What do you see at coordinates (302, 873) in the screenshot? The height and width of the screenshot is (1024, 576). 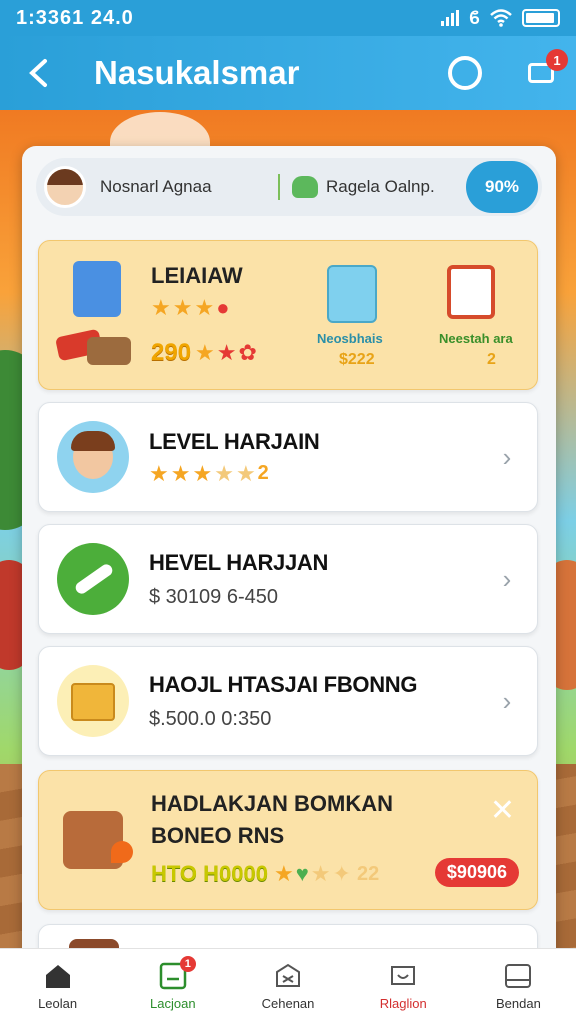 I see `heart-icon: ♥` at bounding box center [302, 873].